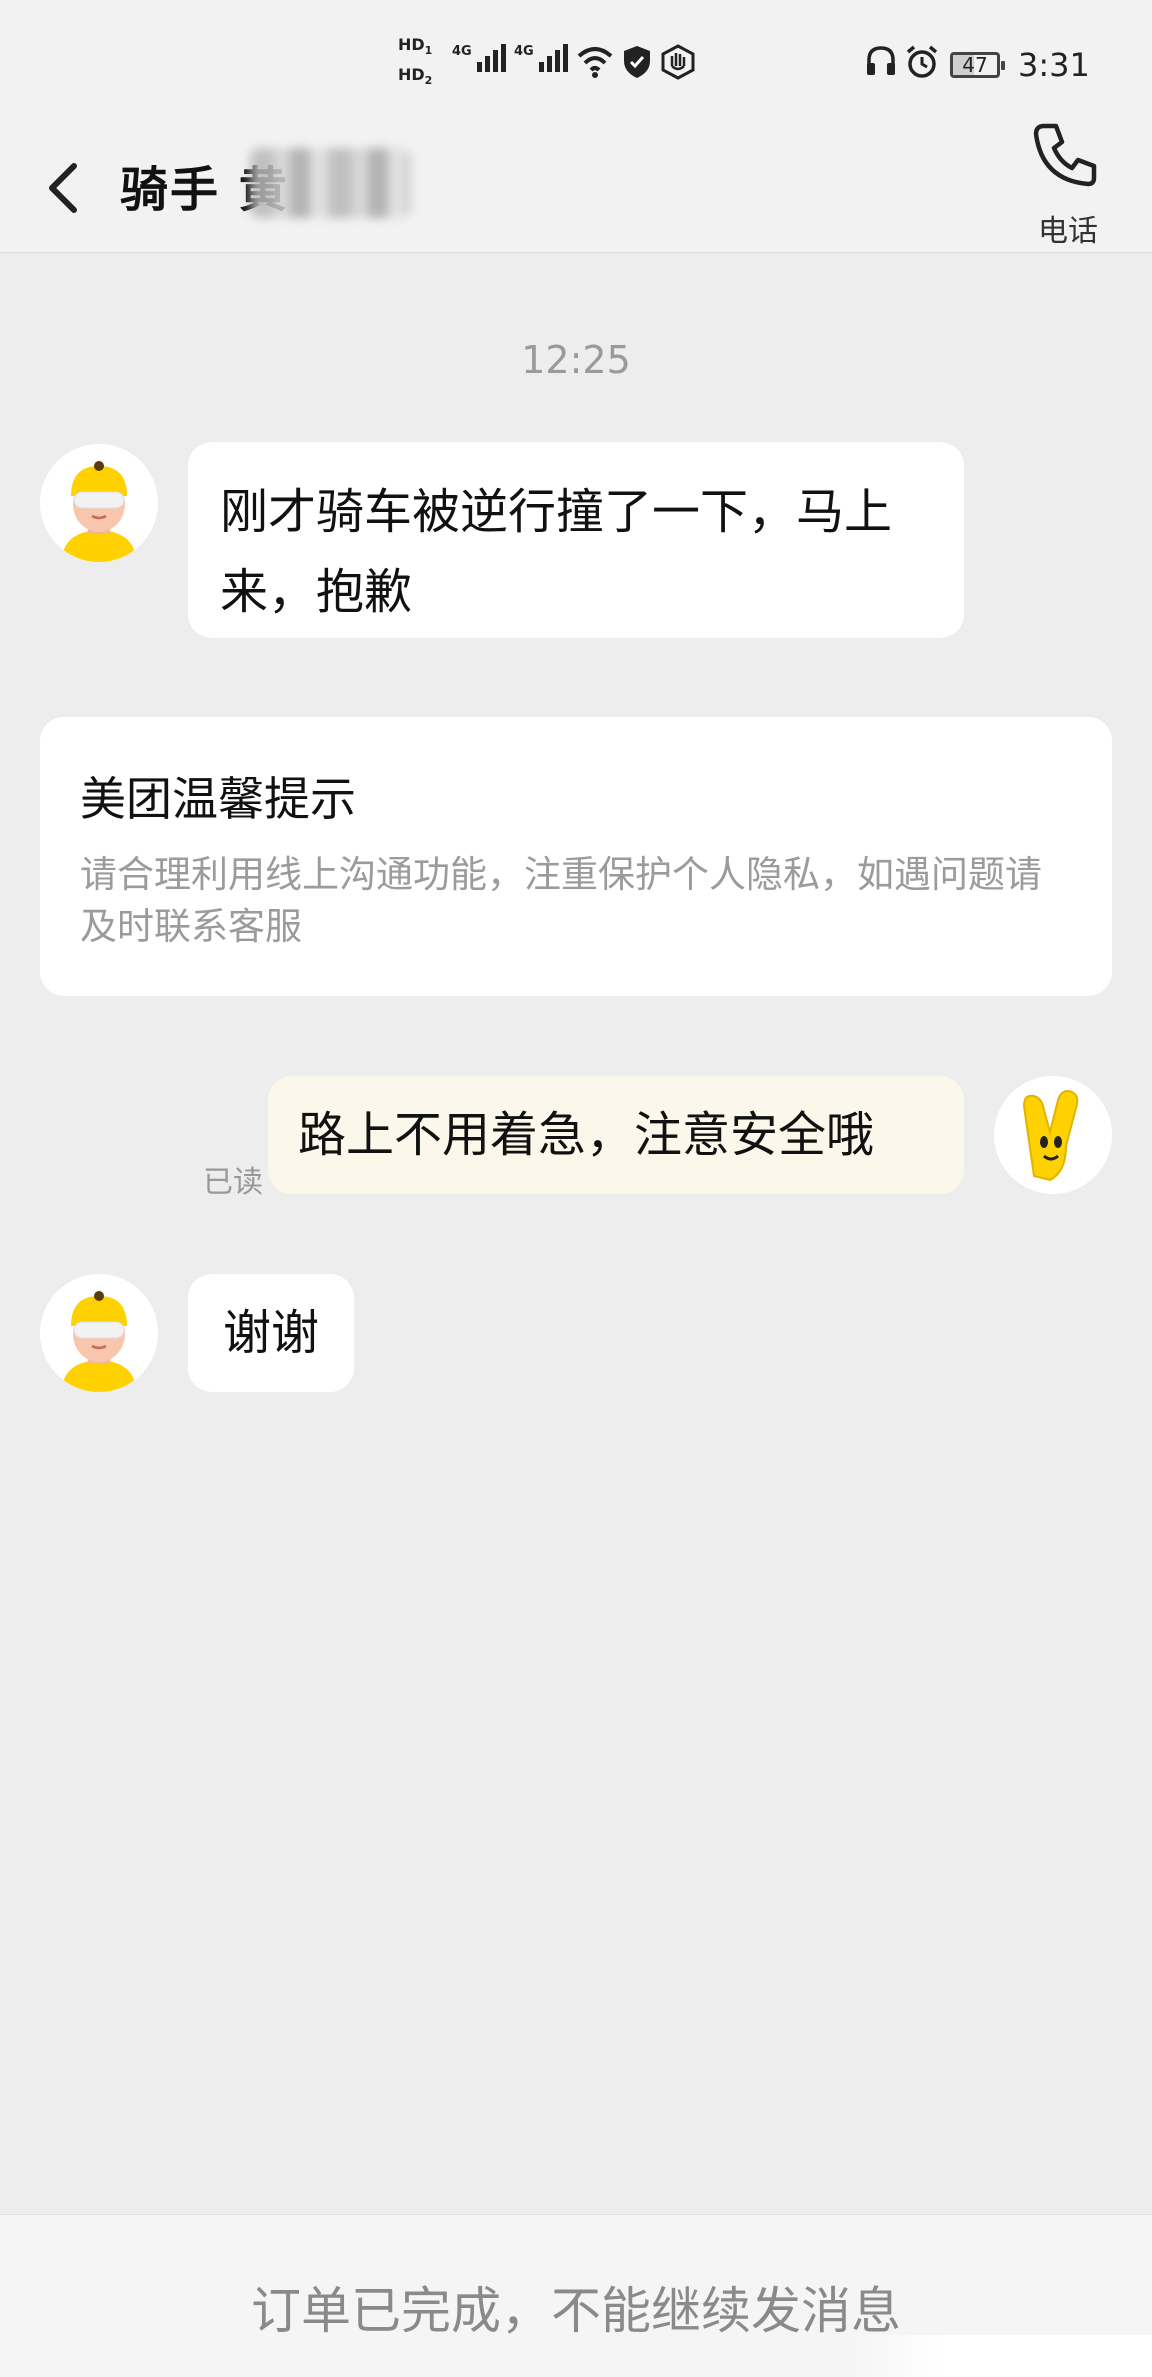  I want to click on phone-icon, so click(1065, 155).